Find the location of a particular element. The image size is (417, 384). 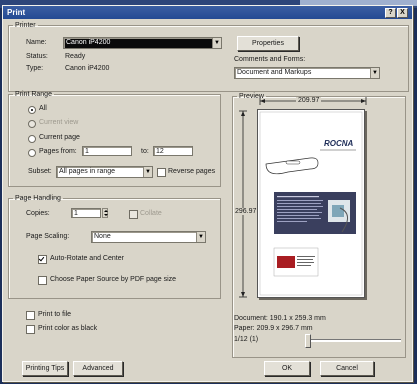

subset-value: All pages in range is located at coordinates (87, 171).